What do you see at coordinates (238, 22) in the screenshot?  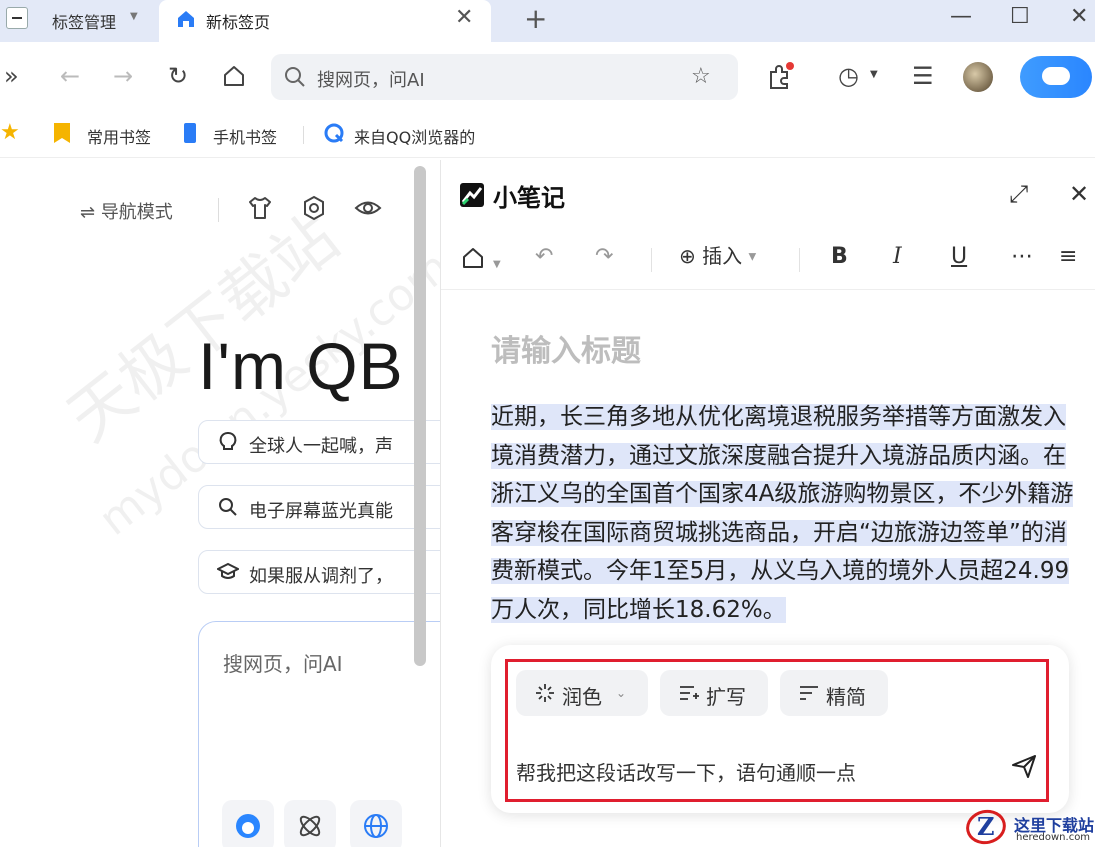 I see `tab-label: 新标签页` at bounding box center [238, 22].